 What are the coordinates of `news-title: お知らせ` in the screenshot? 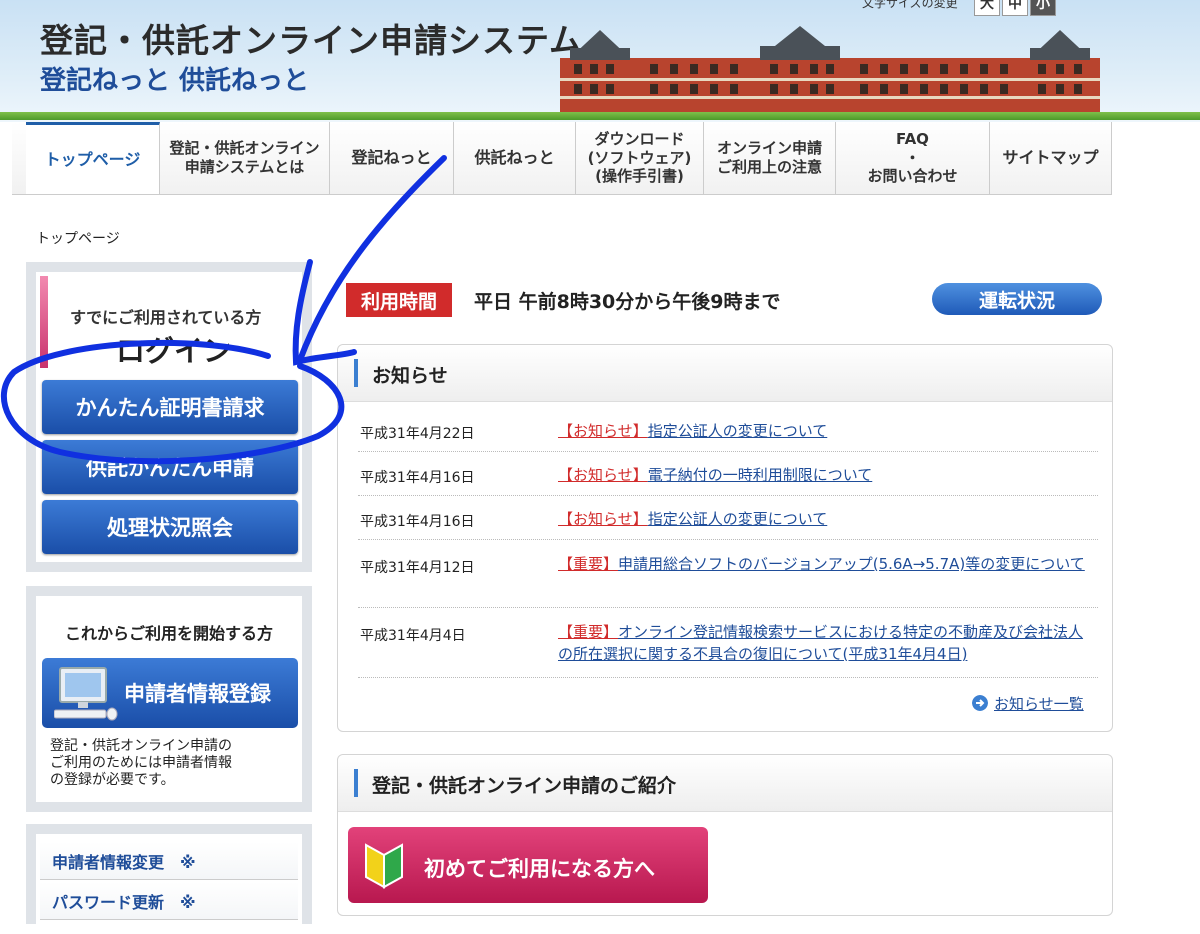 It's located at (410, 376).